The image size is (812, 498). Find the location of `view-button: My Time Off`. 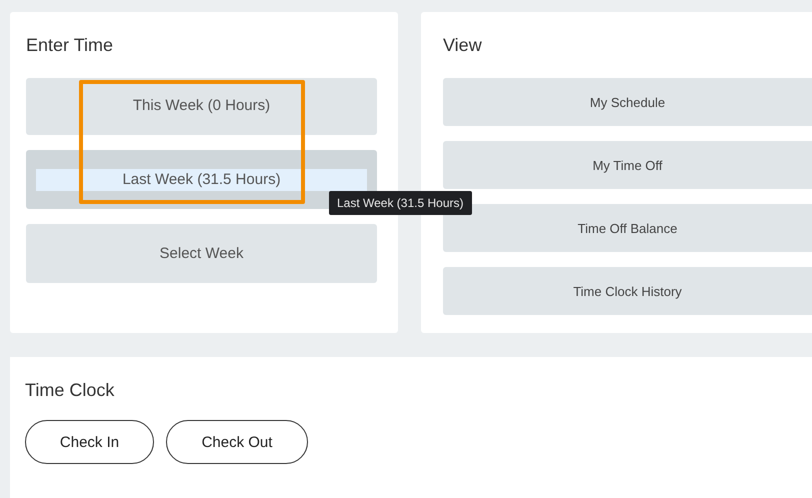

view-button: My Time Off is located at coordinates (627, 165).